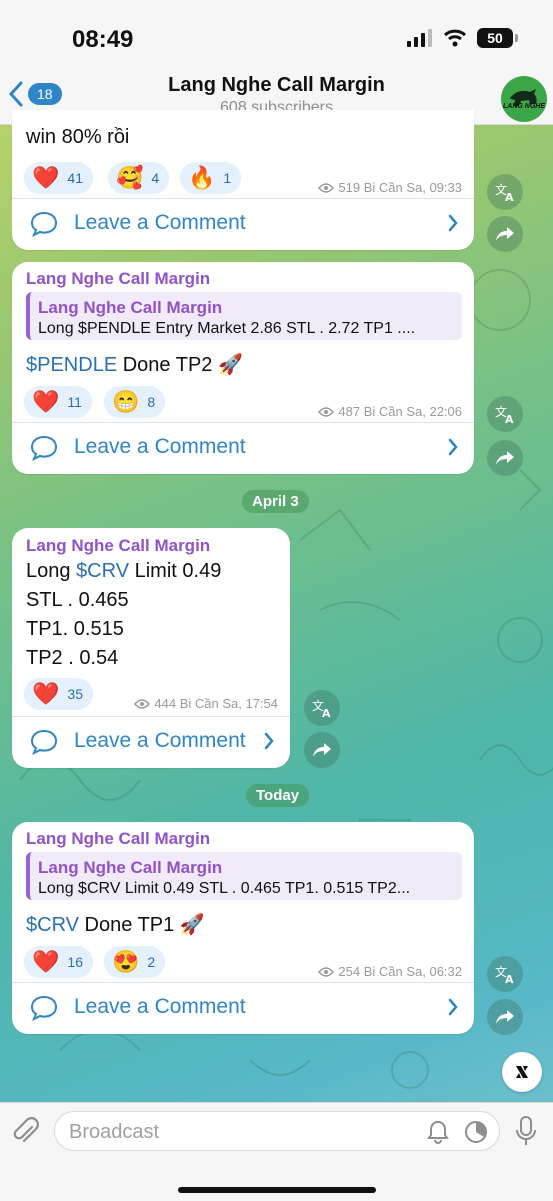 Image resolution: width=553 pixels, height=1201 pixels. What do you see at coordinates (103, 39) in the screenshot?
I see `status-time: 08:49` at bounding box center [103, 39].